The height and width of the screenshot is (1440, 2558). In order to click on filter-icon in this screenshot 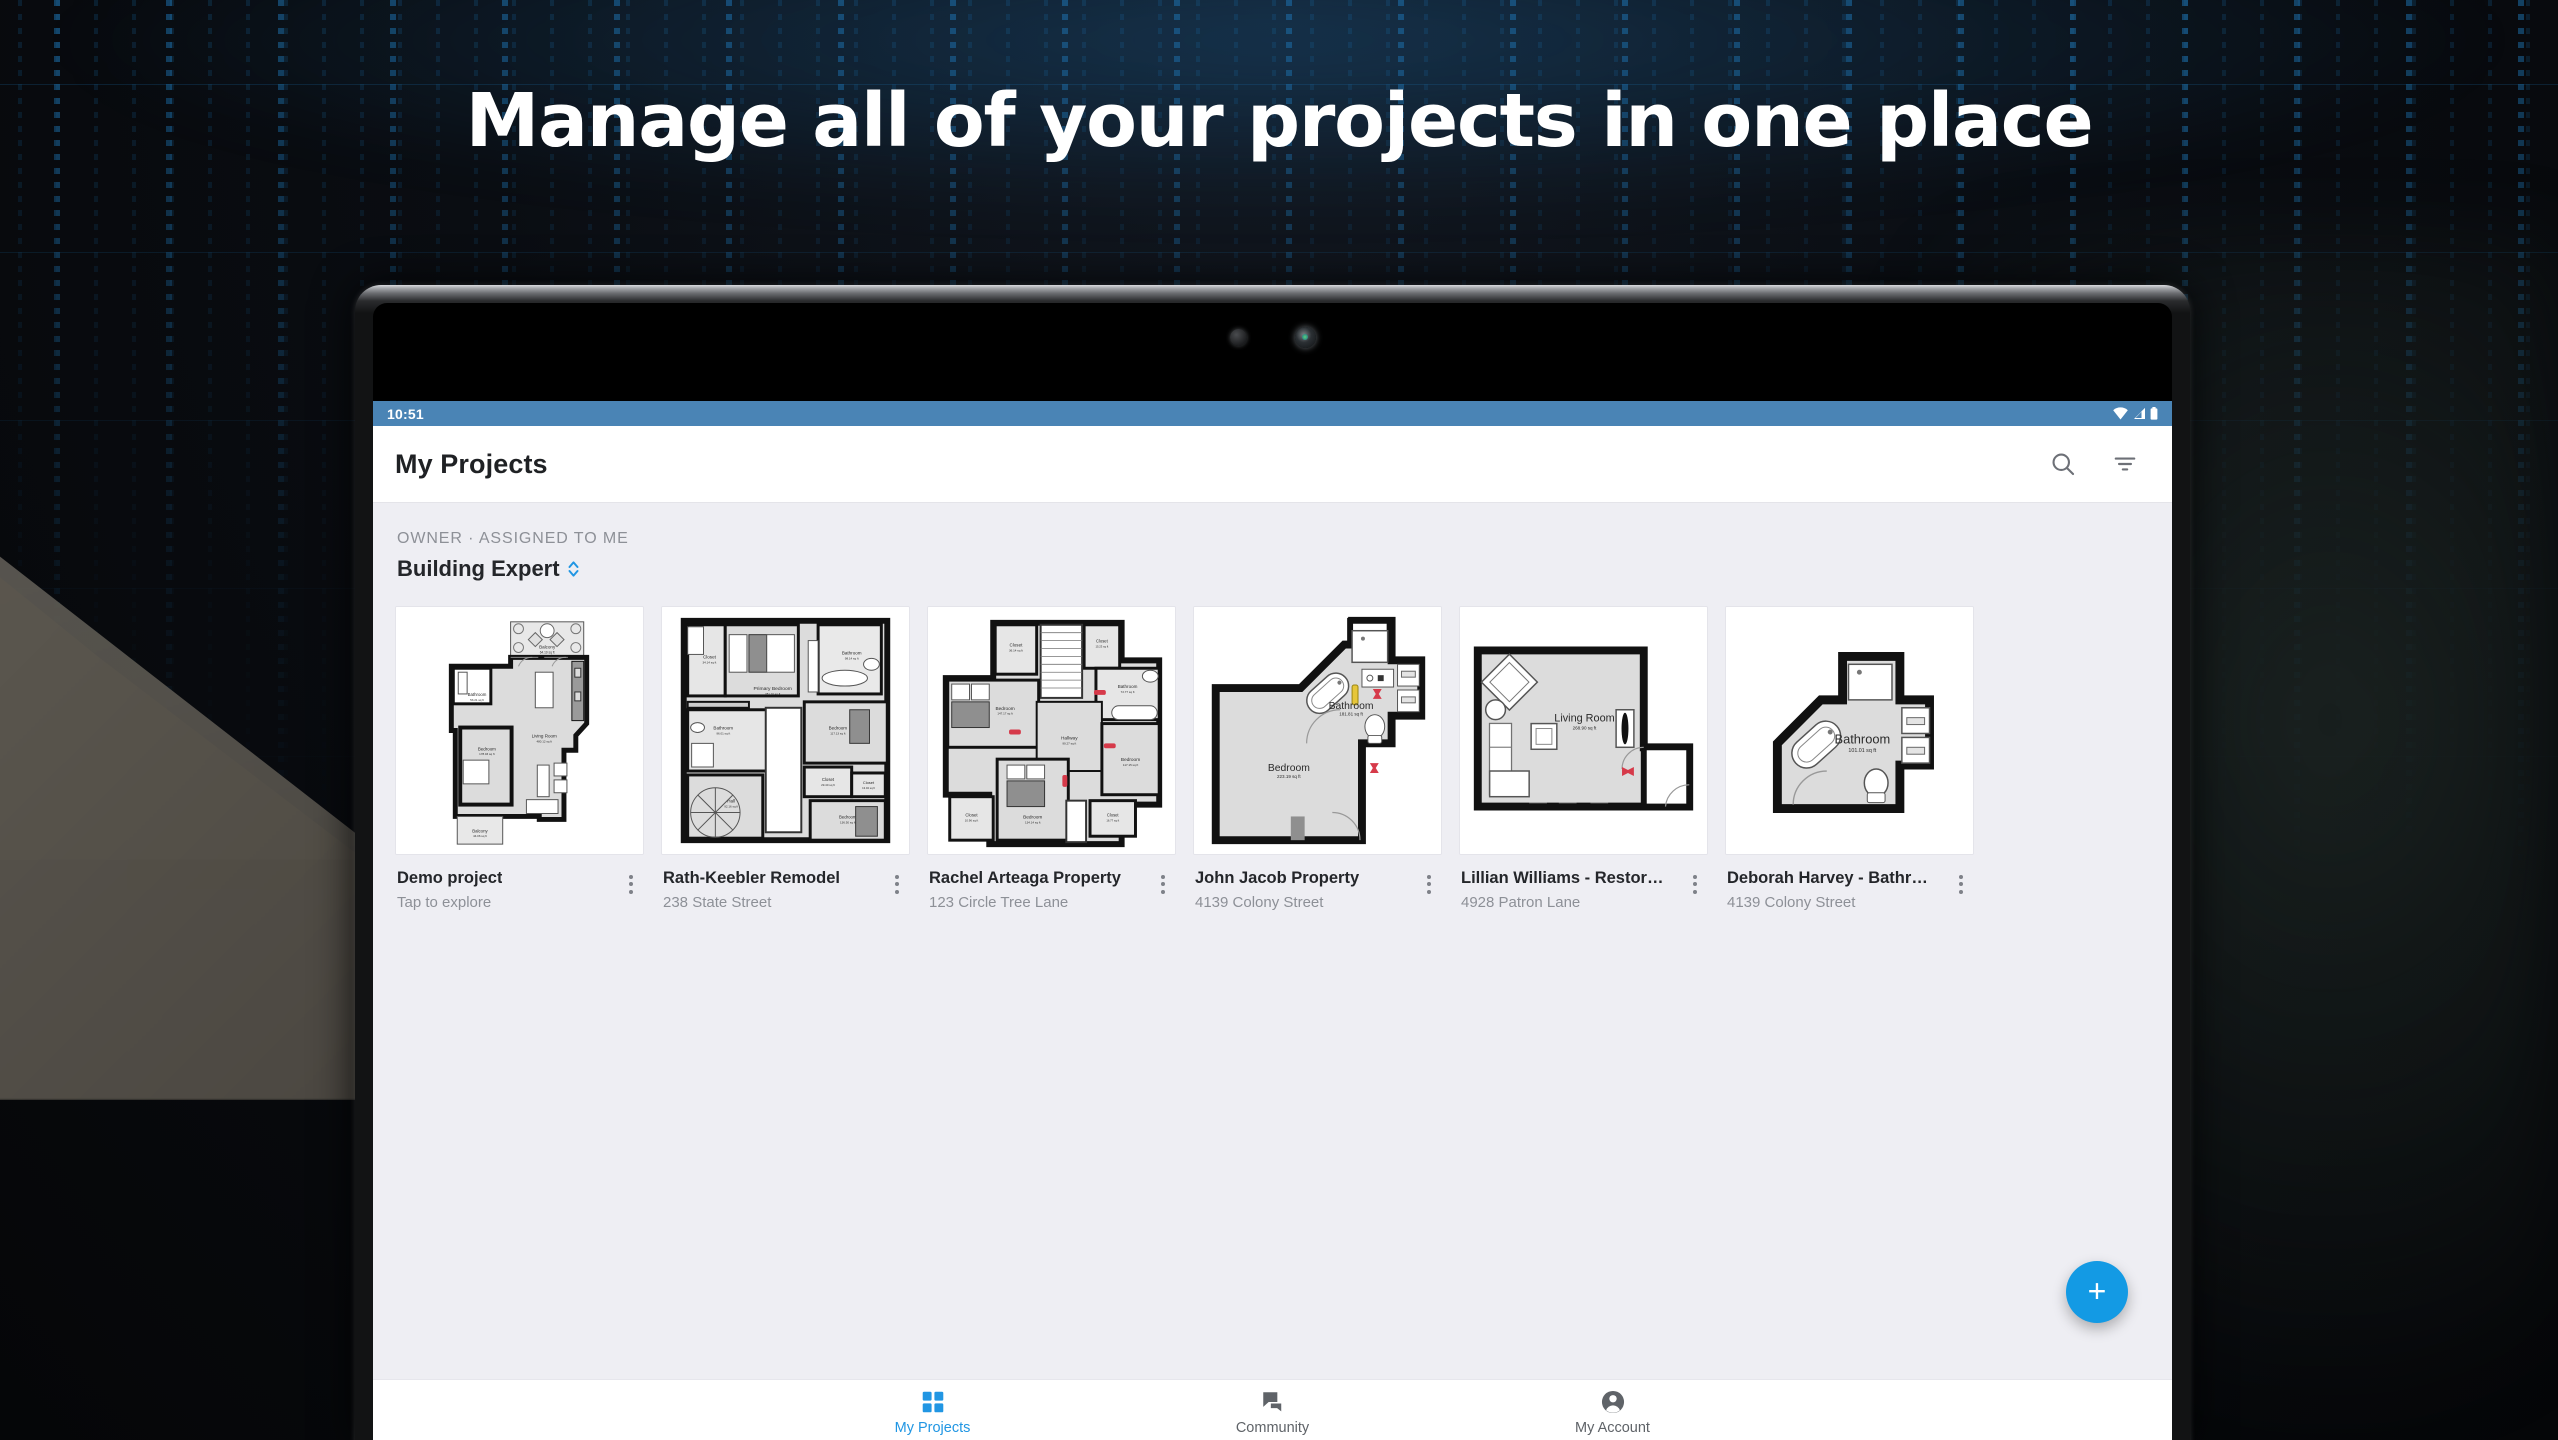, I will do `click(2125, 464)`.